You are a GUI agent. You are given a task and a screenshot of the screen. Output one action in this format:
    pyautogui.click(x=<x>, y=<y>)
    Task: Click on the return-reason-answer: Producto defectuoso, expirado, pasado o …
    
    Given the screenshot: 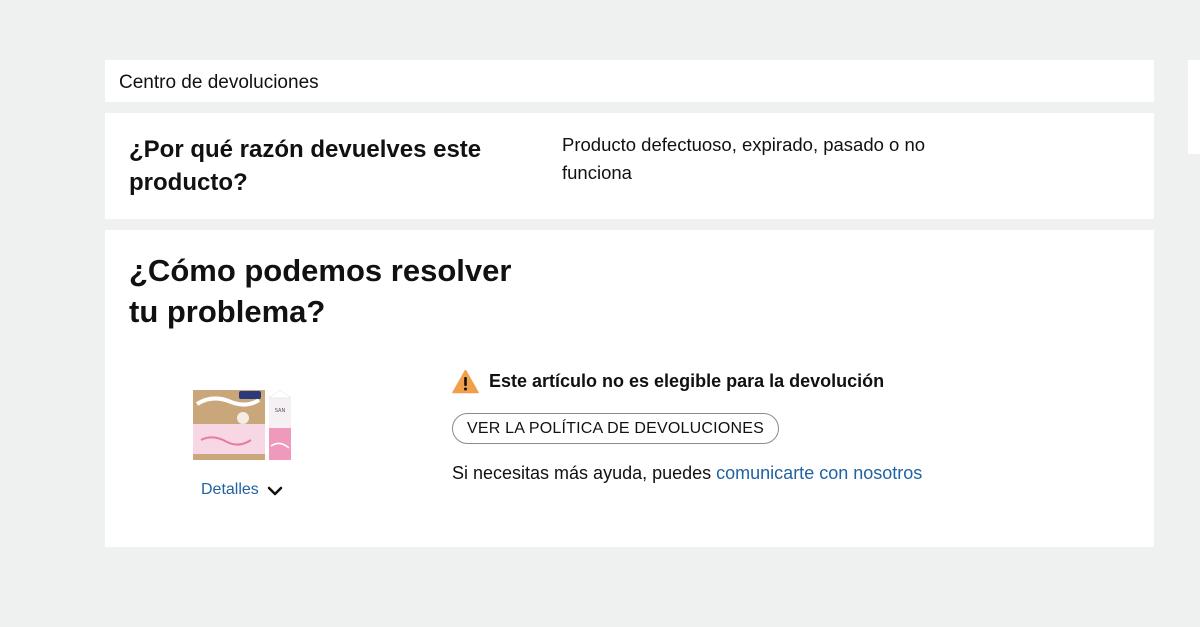 What is the action you would take?
    pyautogui.click(x=744, y=158)
    